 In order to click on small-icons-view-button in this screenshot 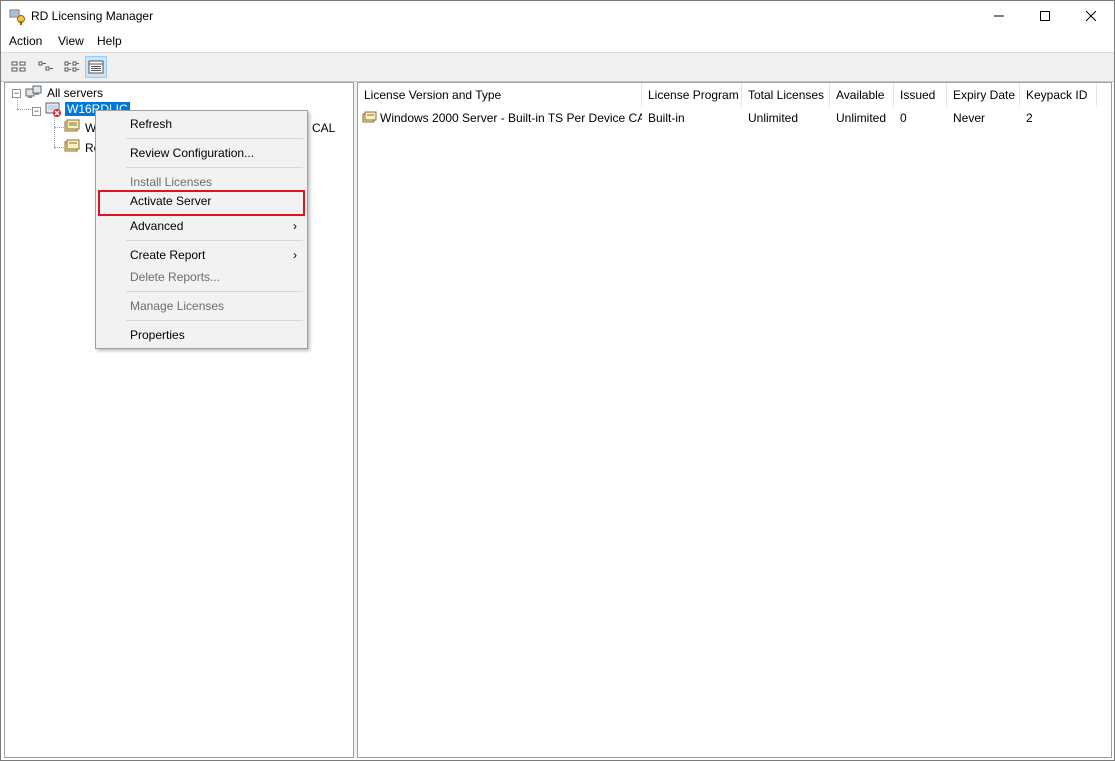, I will do `click(46, 67)`.